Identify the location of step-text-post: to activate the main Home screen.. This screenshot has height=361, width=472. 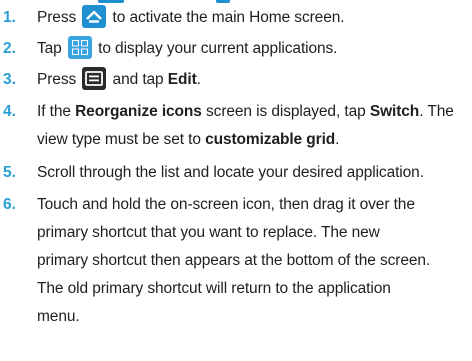
(228, 17).